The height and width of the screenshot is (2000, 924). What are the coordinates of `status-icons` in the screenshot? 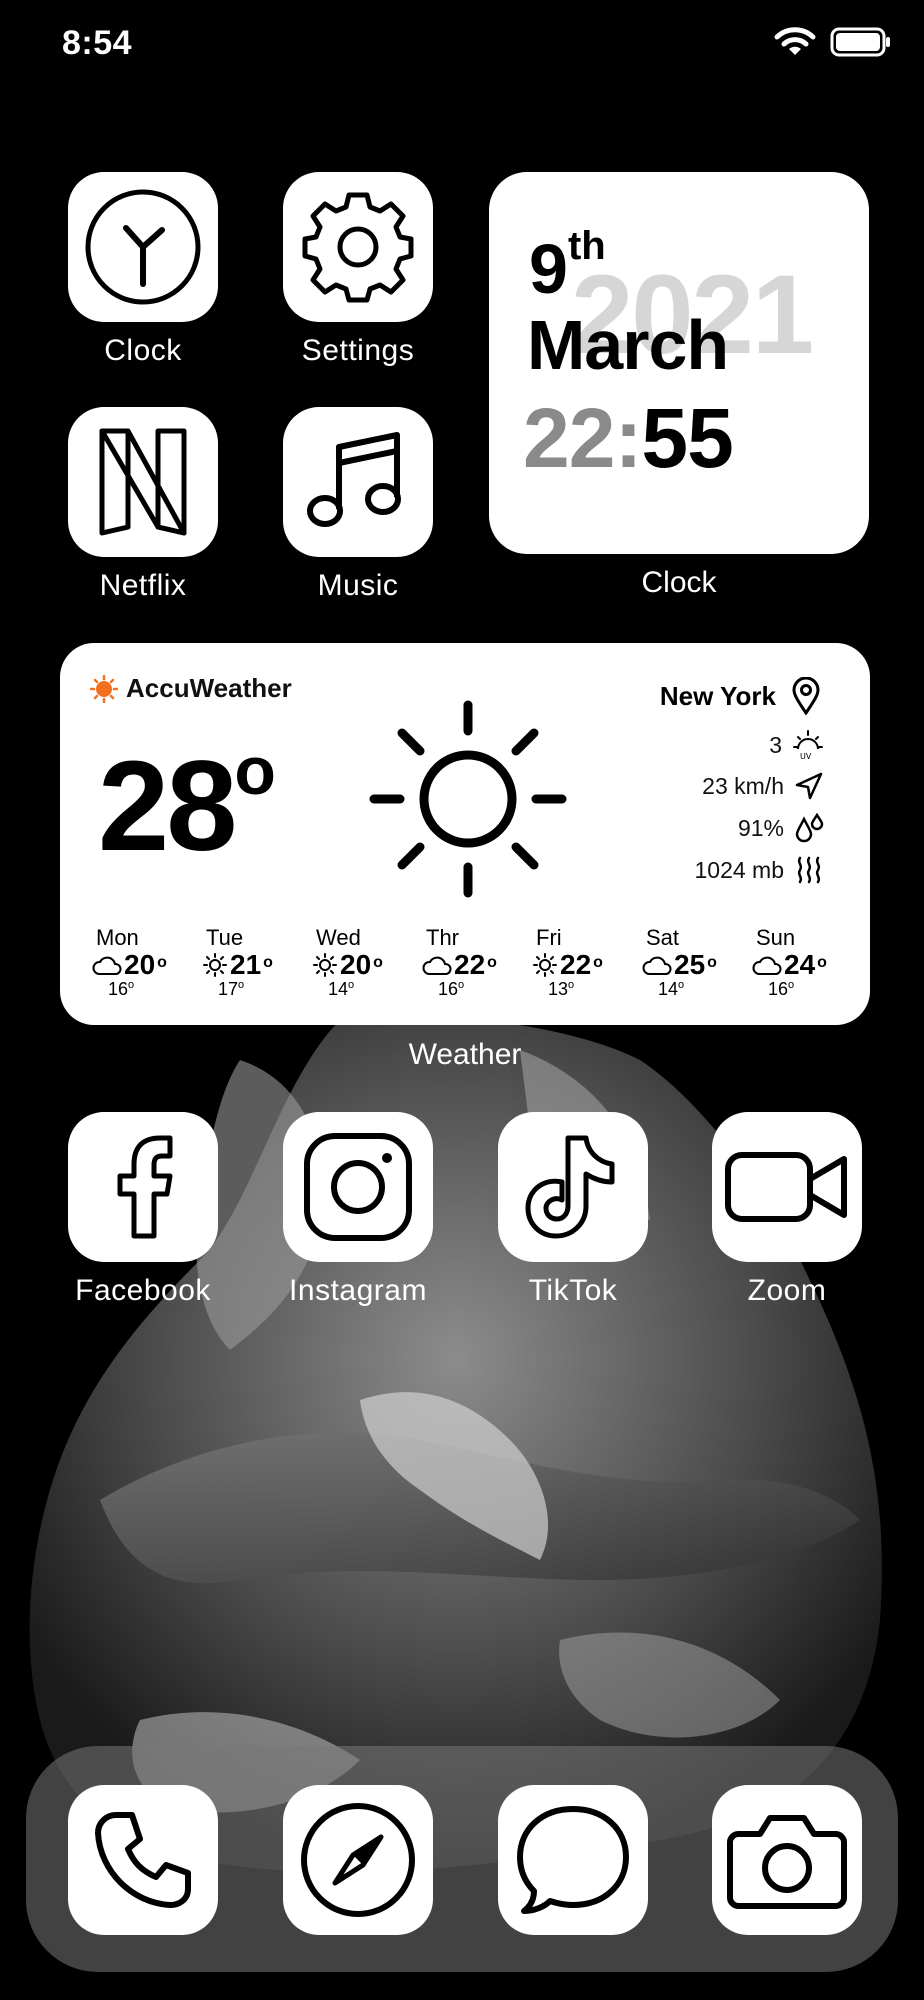 It's located at (833, 42).